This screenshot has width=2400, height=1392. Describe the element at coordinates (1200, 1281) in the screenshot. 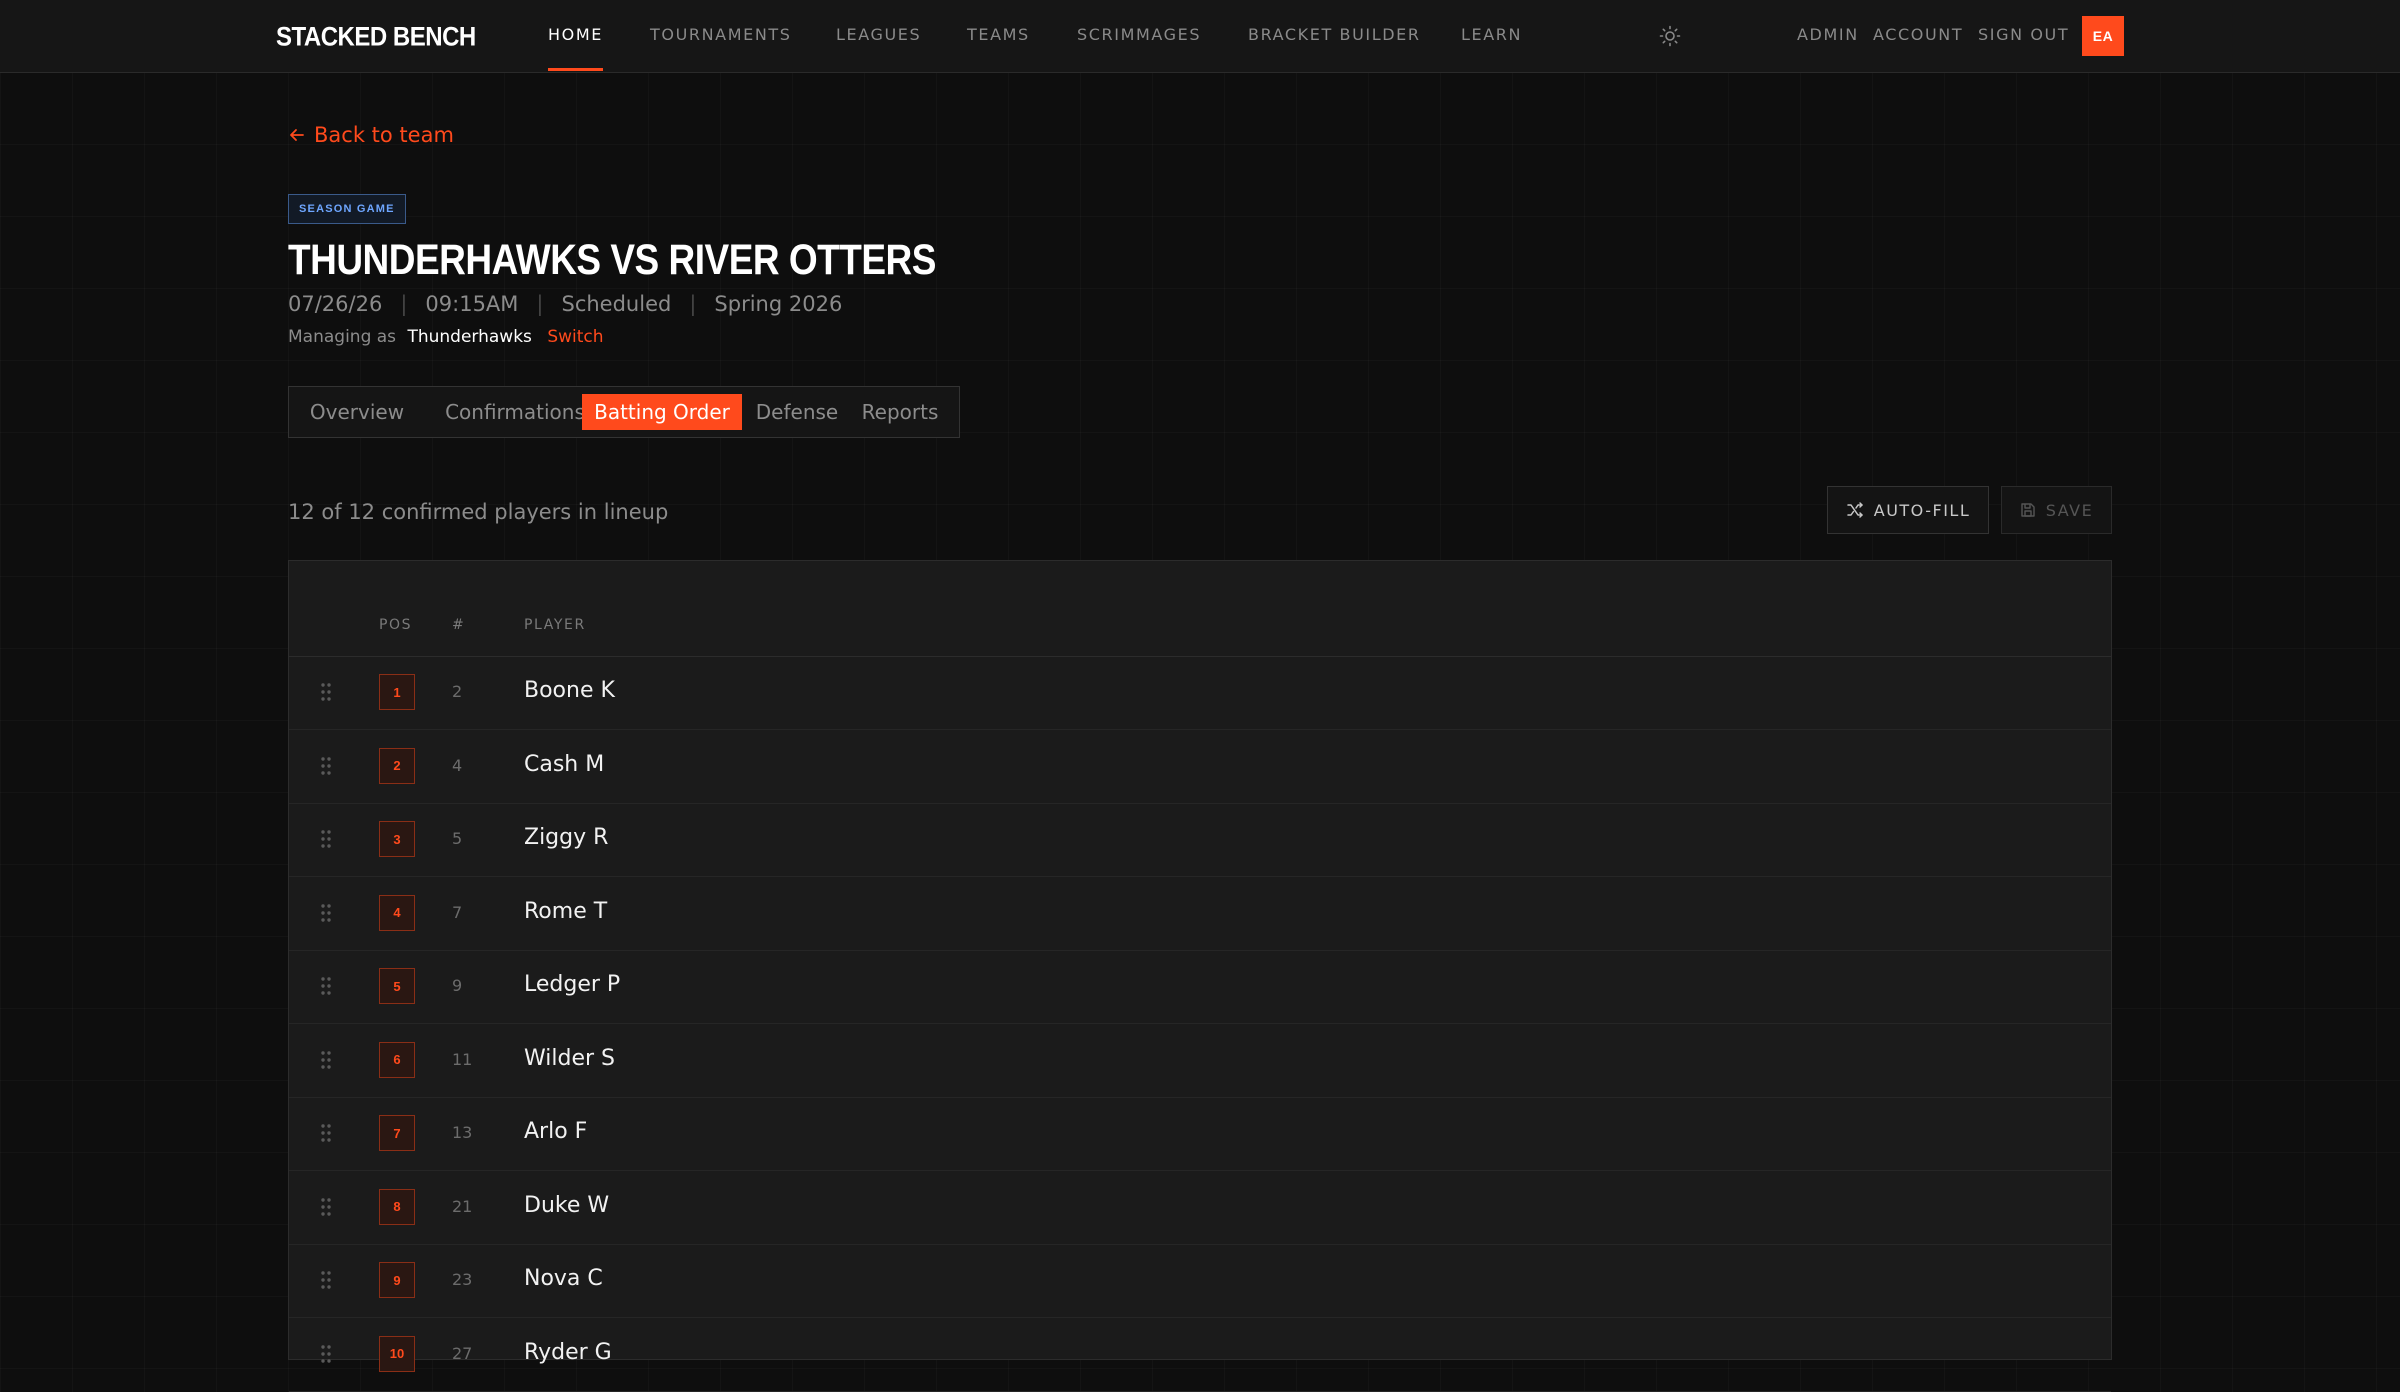

I see `table-row: 9 23 Nova C` at that location.